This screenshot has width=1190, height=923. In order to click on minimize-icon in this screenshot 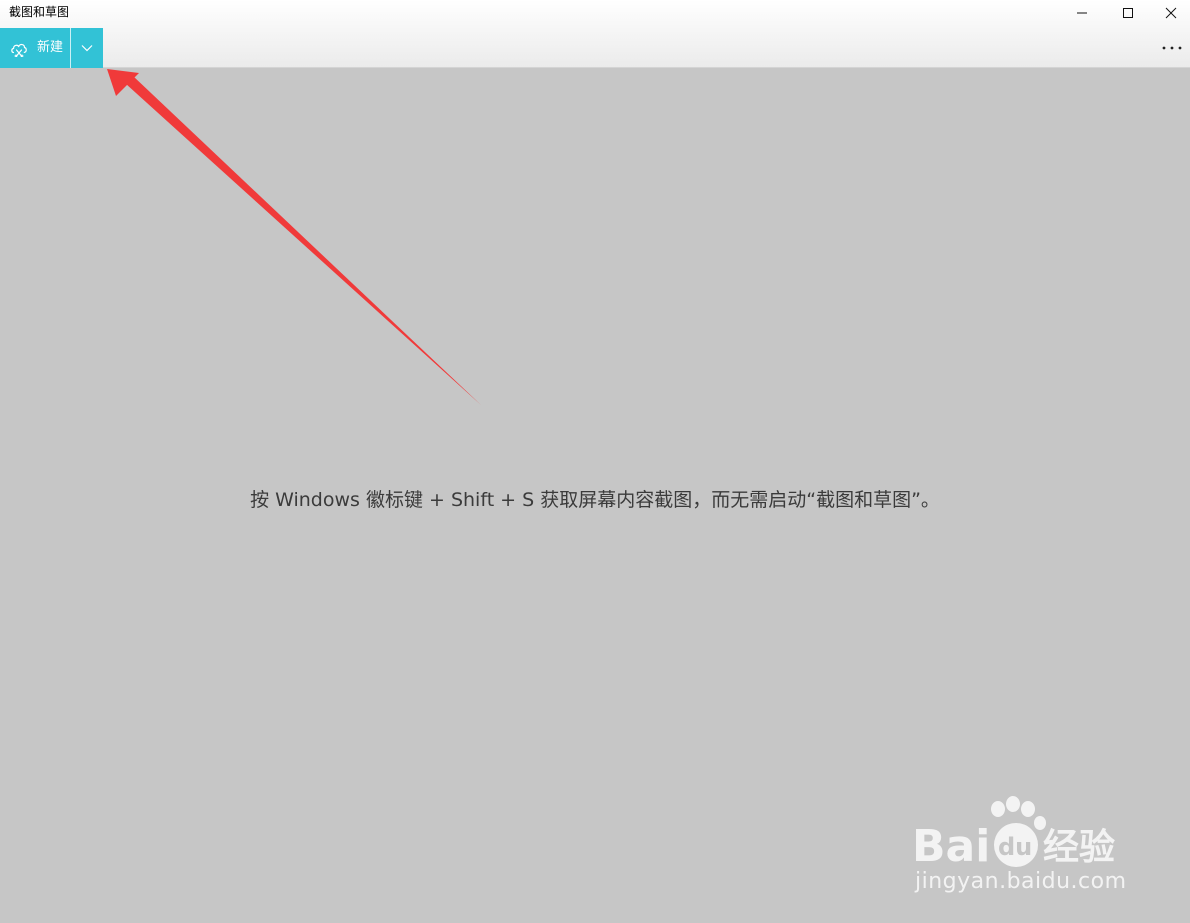, I will do `click(1082, 13)`.